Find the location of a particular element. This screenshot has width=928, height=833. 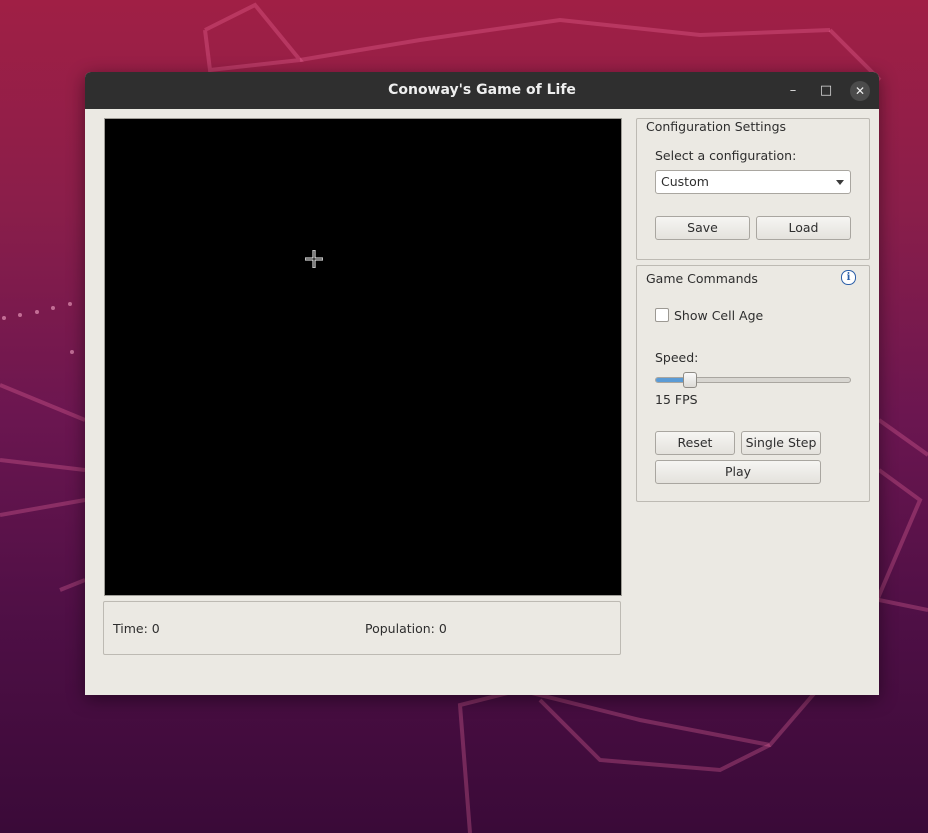

game-commands-title: Game Commands is located at coordinates (702, 278).